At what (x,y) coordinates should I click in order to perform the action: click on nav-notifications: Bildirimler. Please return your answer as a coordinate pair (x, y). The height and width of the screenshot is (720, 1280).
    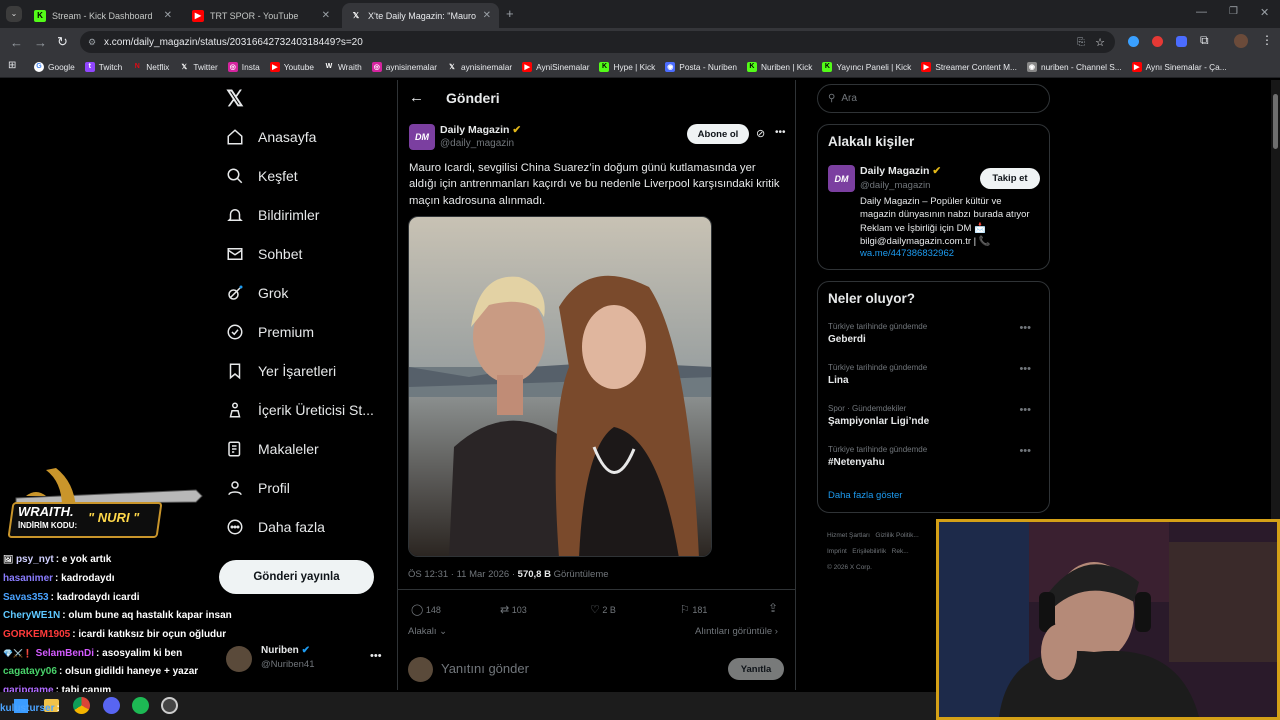
    Looking at the image, I should click on (272, 215).